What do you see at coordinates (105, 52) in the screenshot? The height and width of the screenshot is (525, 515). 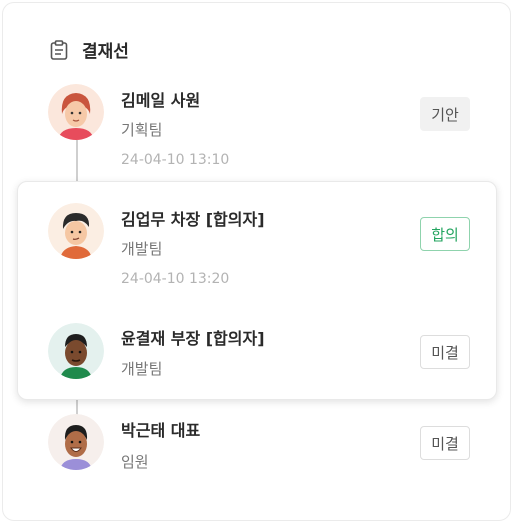 I see `panel-title: 결재선` at bounding box center [105, 52].